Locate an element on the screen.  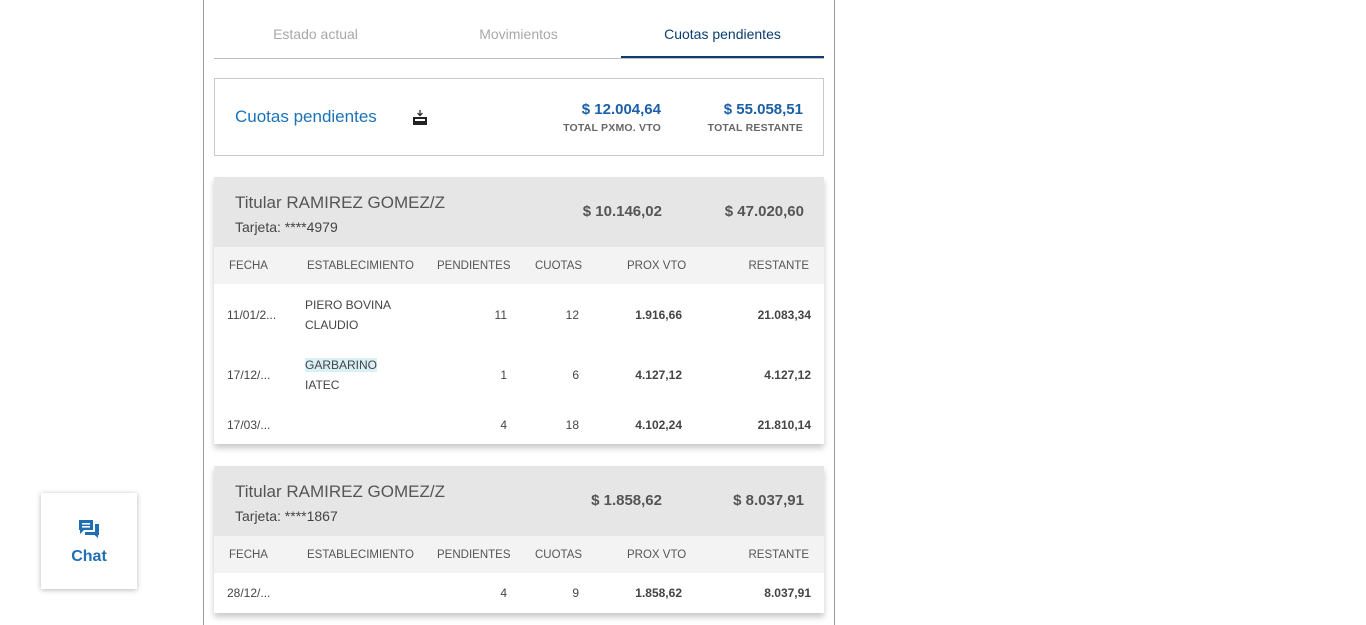
row-prox-vto: 4.127,12 is located at coordinates (658, 375).